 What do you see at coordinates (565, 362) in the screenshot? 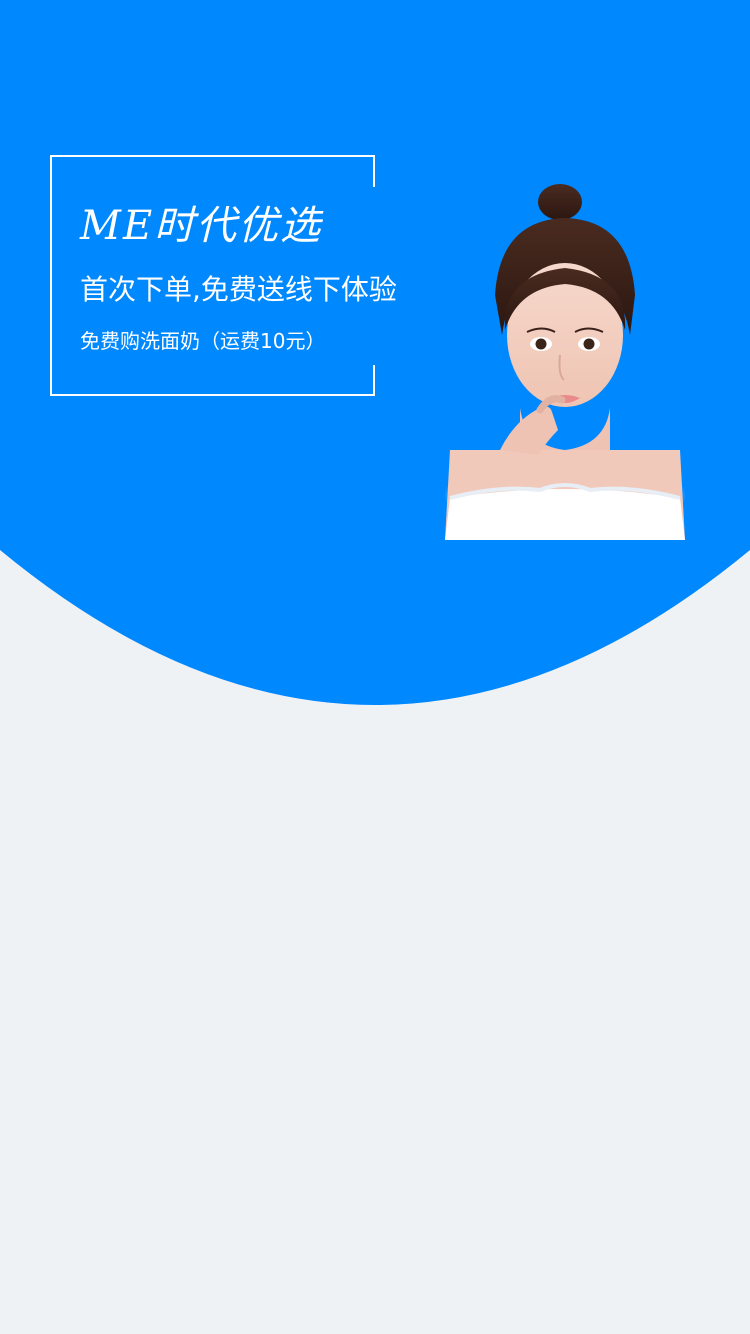
I see `model-portrait-icon` at bounding box center [565, 362].